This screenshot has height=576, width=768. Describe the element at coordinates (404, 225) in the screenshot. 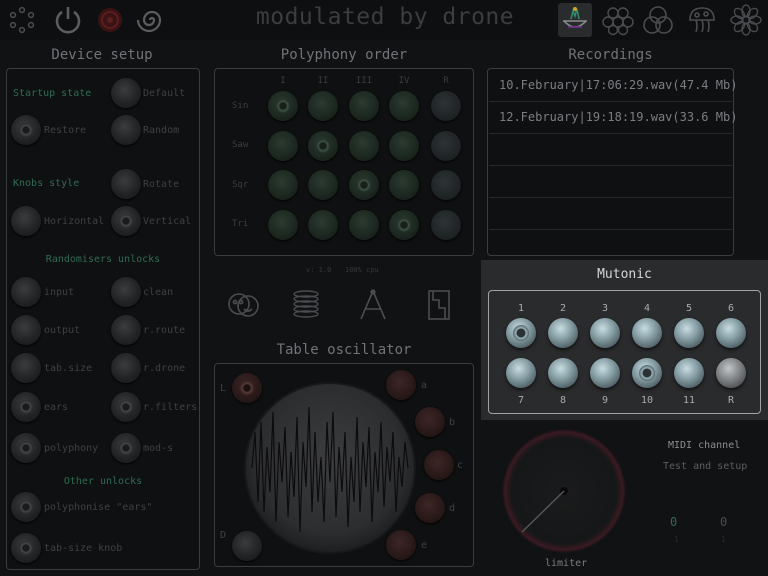

I see `poly-knob-tri-iv` at that location.